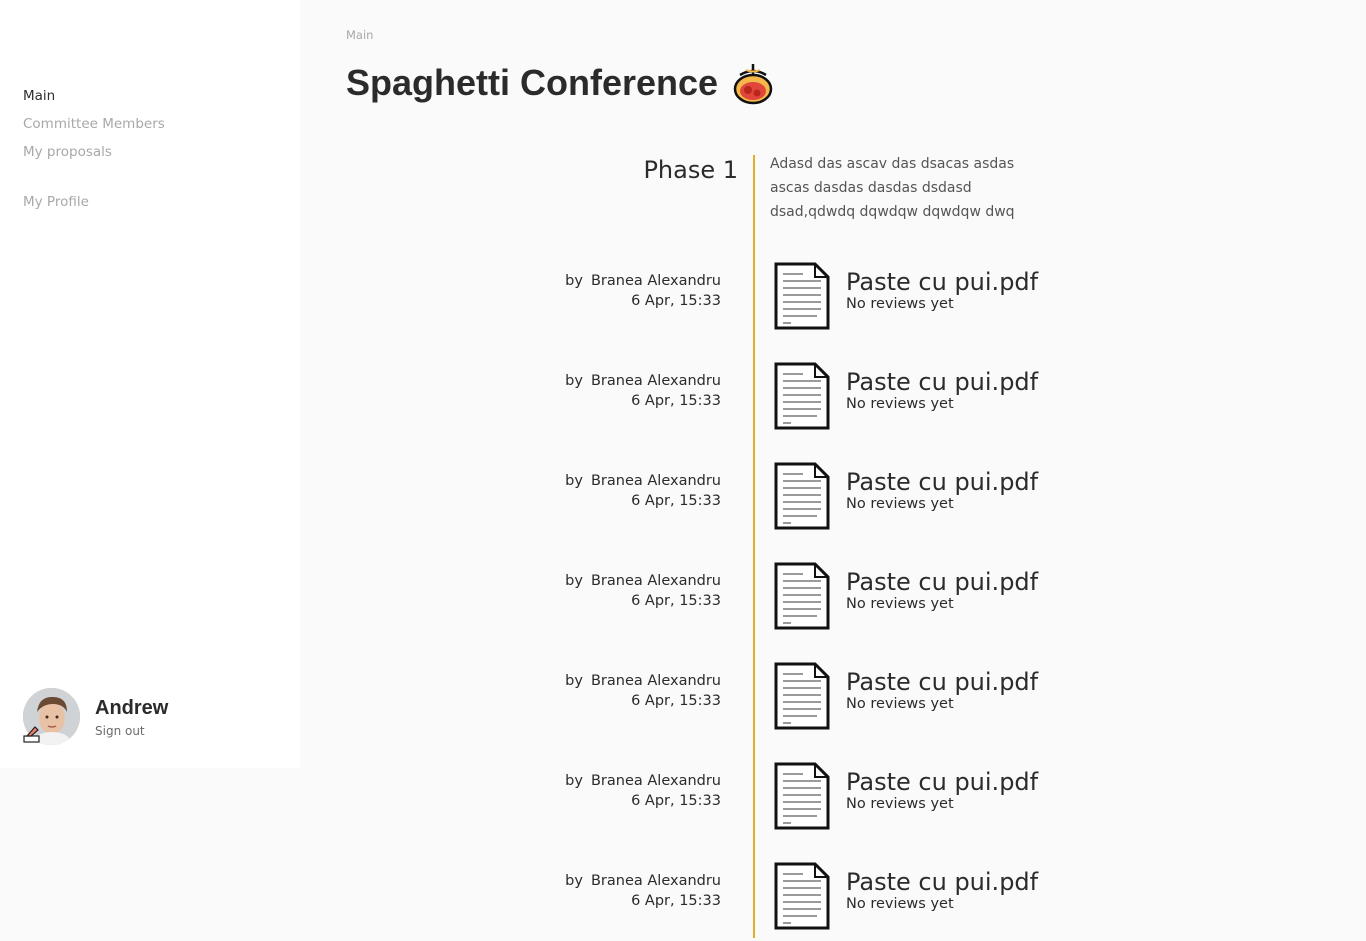  I want to click on page-title: Spaghetti Conference, so click(532, 82).